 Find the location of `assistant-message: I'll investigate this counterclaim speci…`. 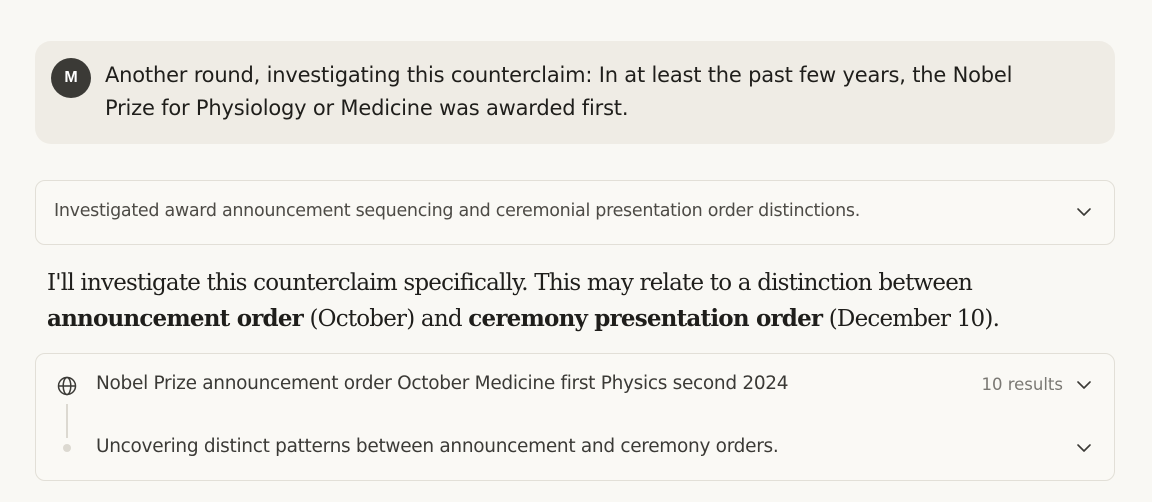

assistant-message: I'll investigate this counterclaim speci… is located at coordinates (577, 301).